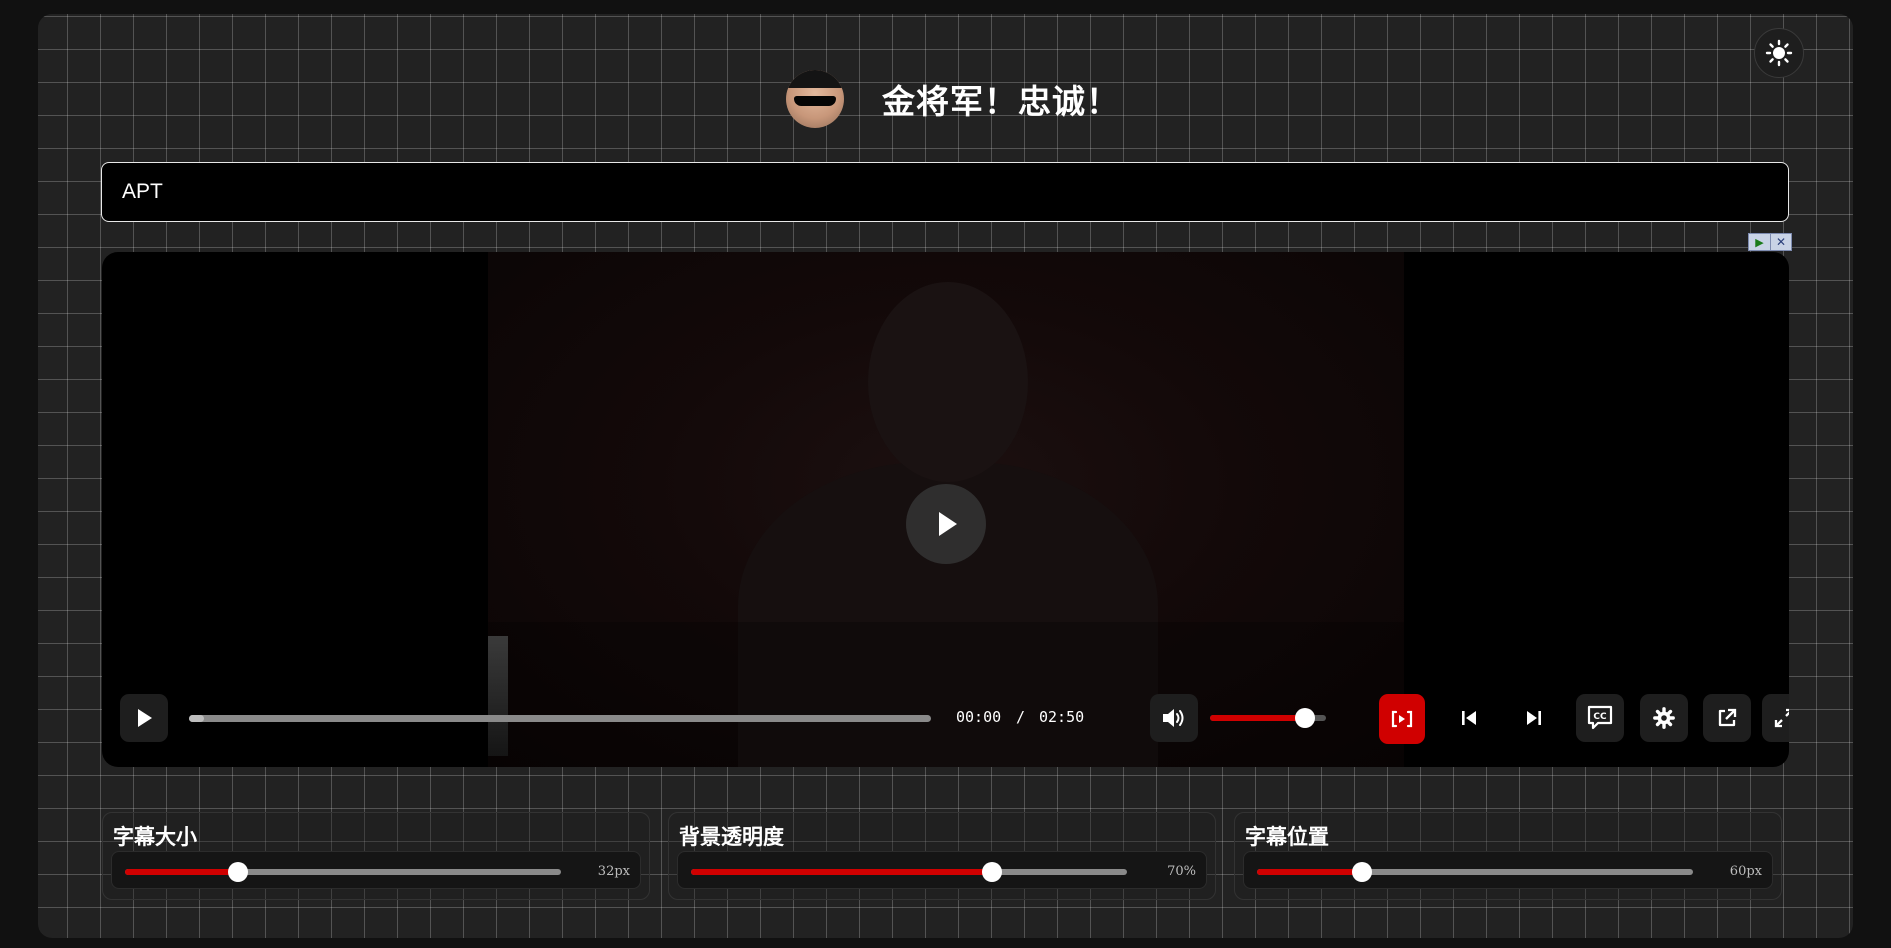 The height and width of the screenshot is (948, 1891). Describe the element at coordinates (196, 718) in the screenshot. I see `seek-bar-fill` at that location.